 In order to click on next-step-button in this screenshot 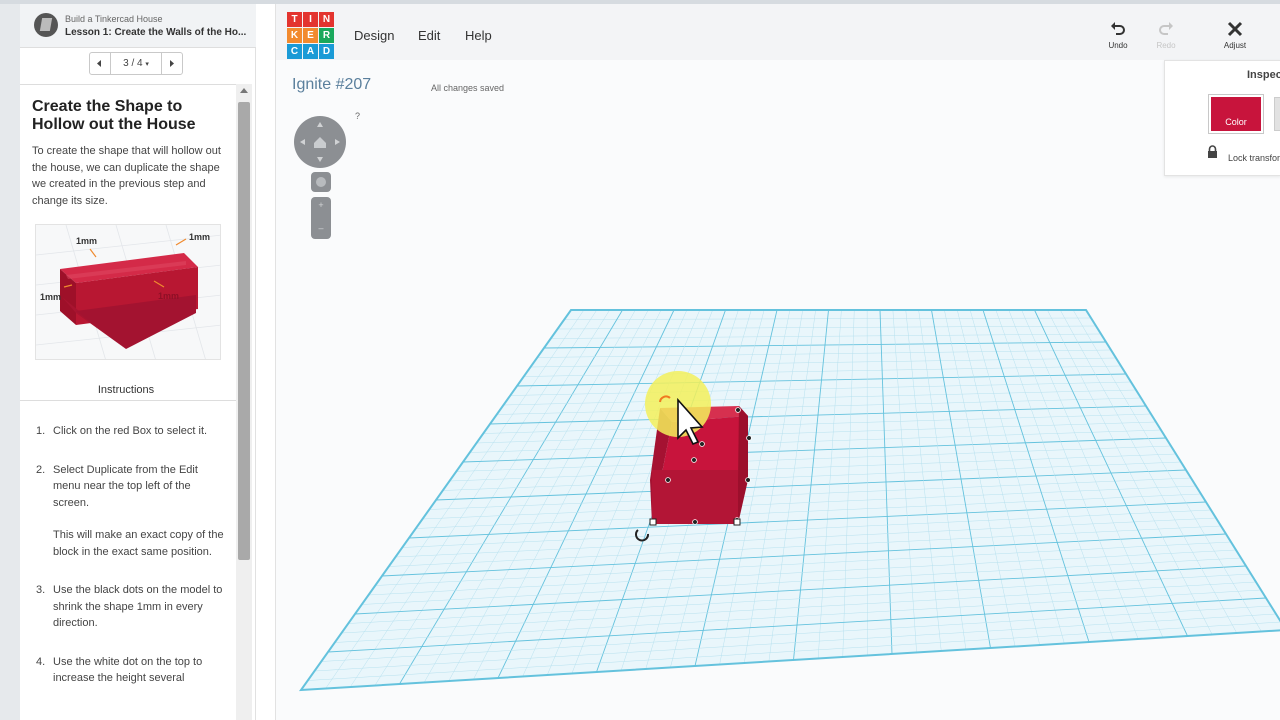, I will do `click(172, 63)`.